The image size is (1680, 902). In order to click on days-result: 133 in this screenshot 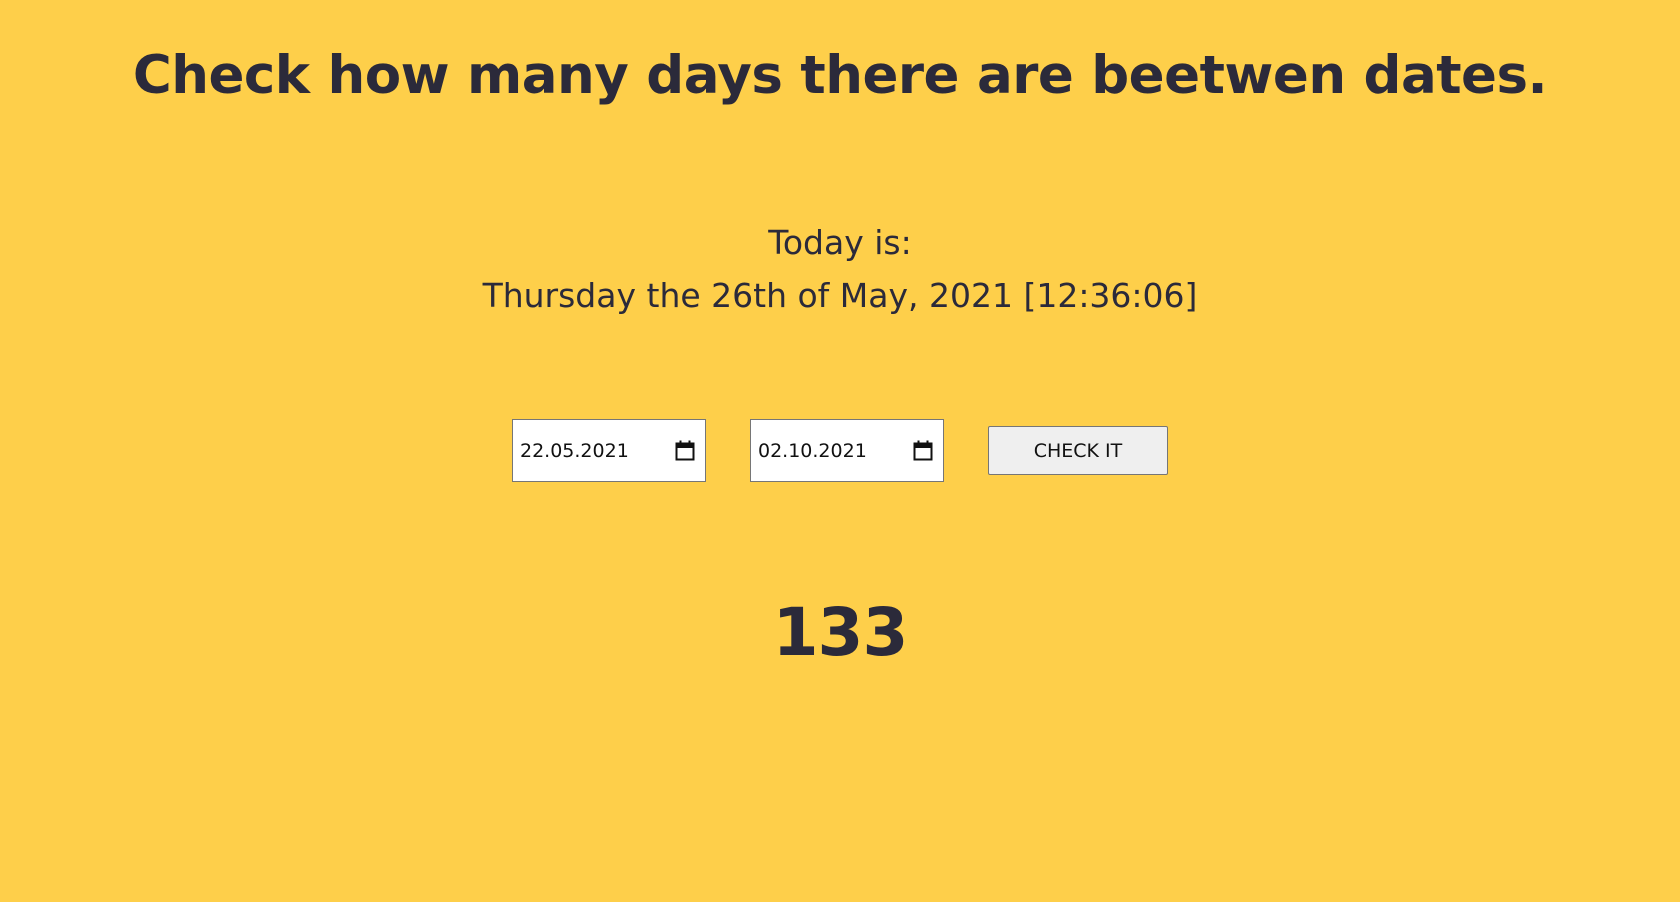, I will do `click(840, 632)`.